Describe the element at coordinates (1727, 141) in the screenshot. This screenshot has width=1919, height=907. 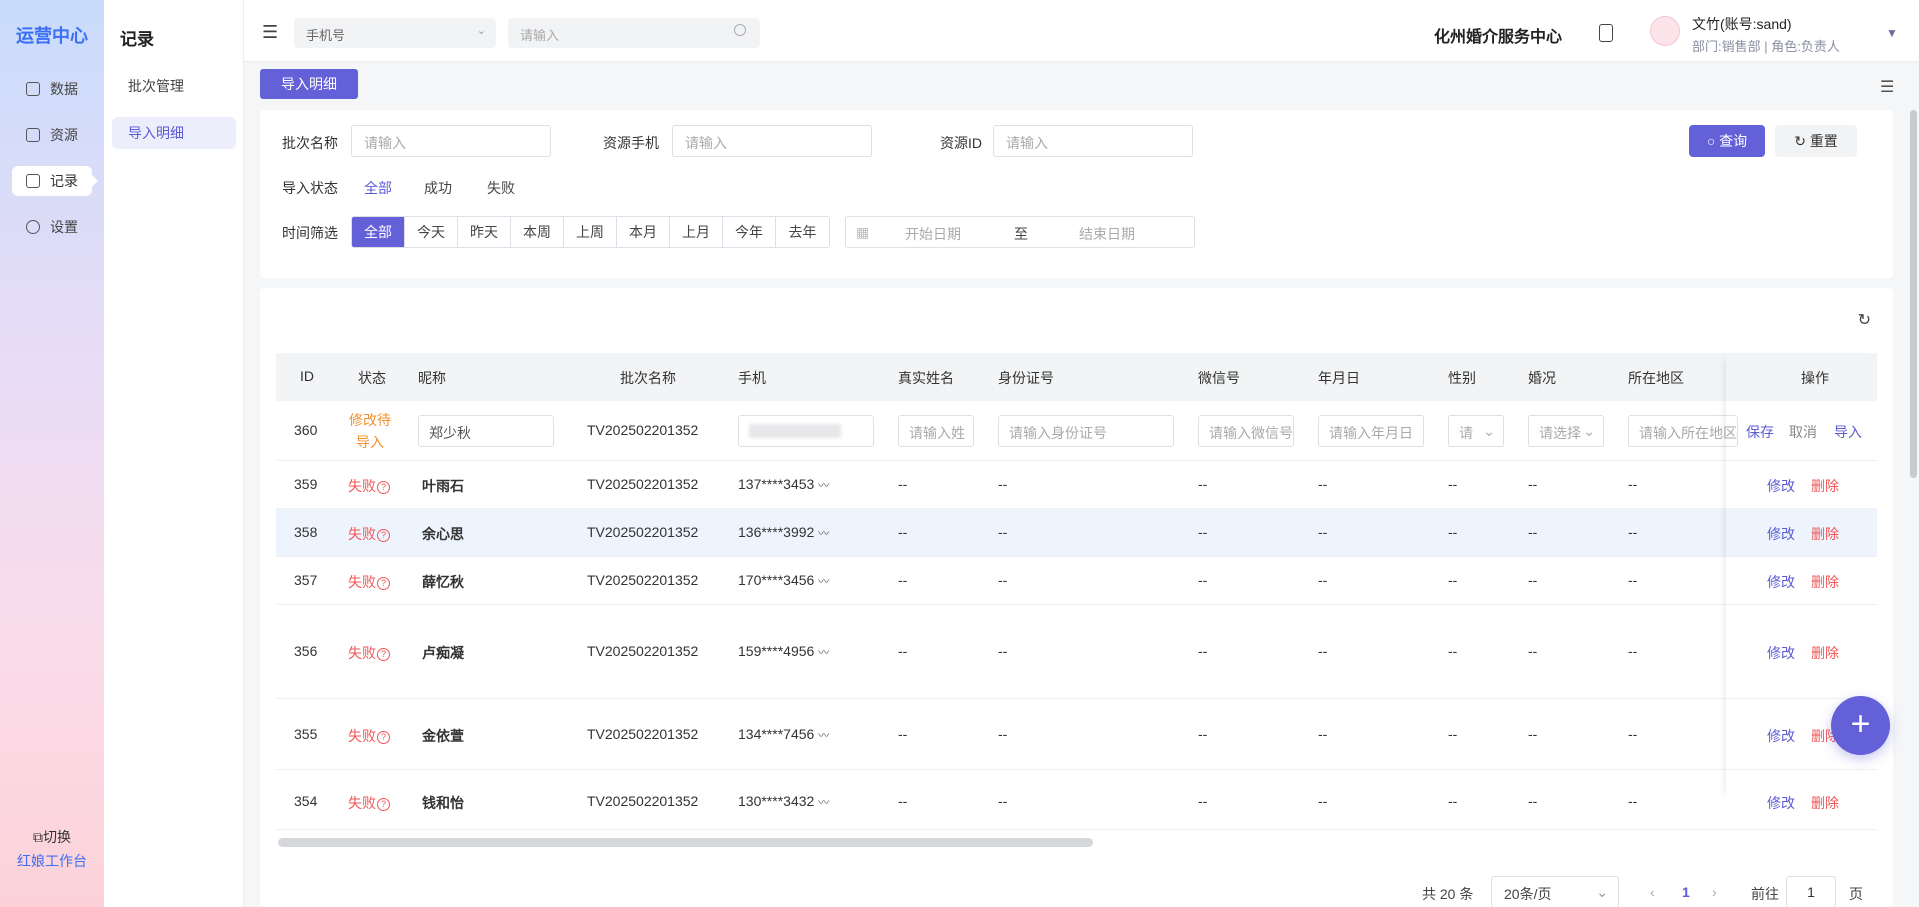
I see `query-button: ○ 查询` at that location.